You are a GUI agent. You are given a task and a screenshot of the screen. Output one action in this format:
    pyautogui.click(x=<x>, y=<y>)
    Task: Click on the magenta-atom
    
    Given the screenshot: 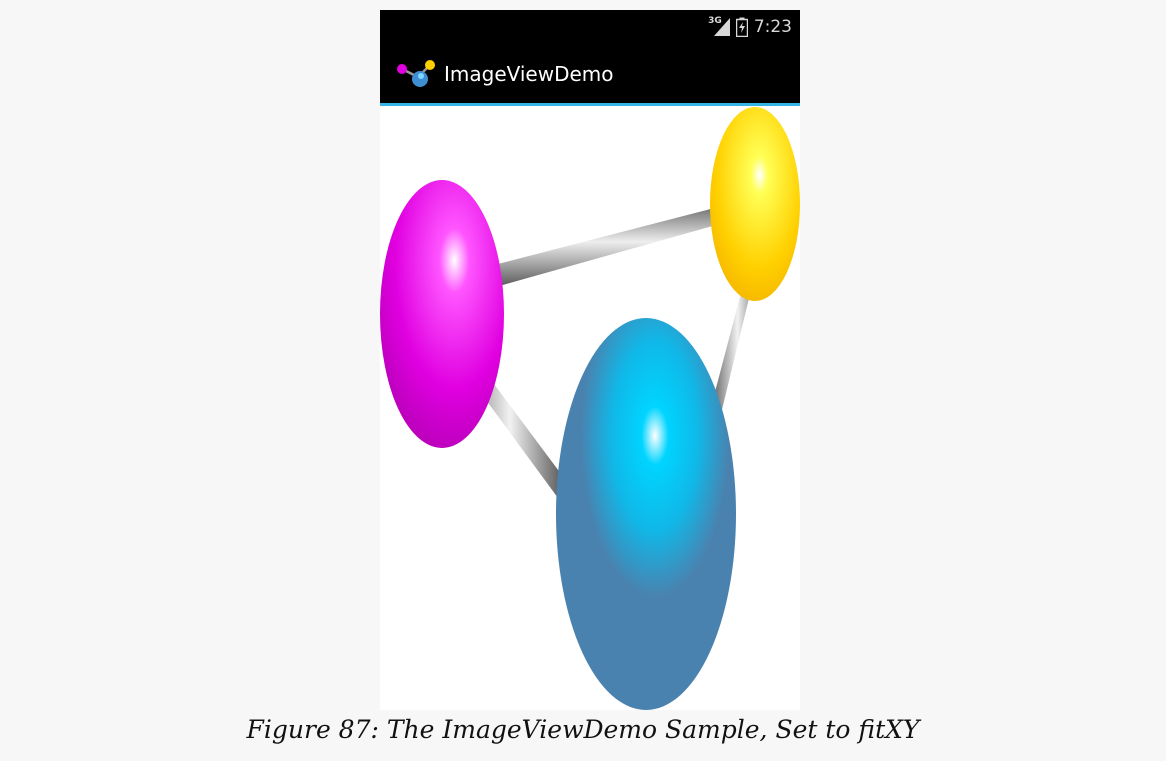 What is the action you would take?
    pyautogui.click(x=442, y=314)
    